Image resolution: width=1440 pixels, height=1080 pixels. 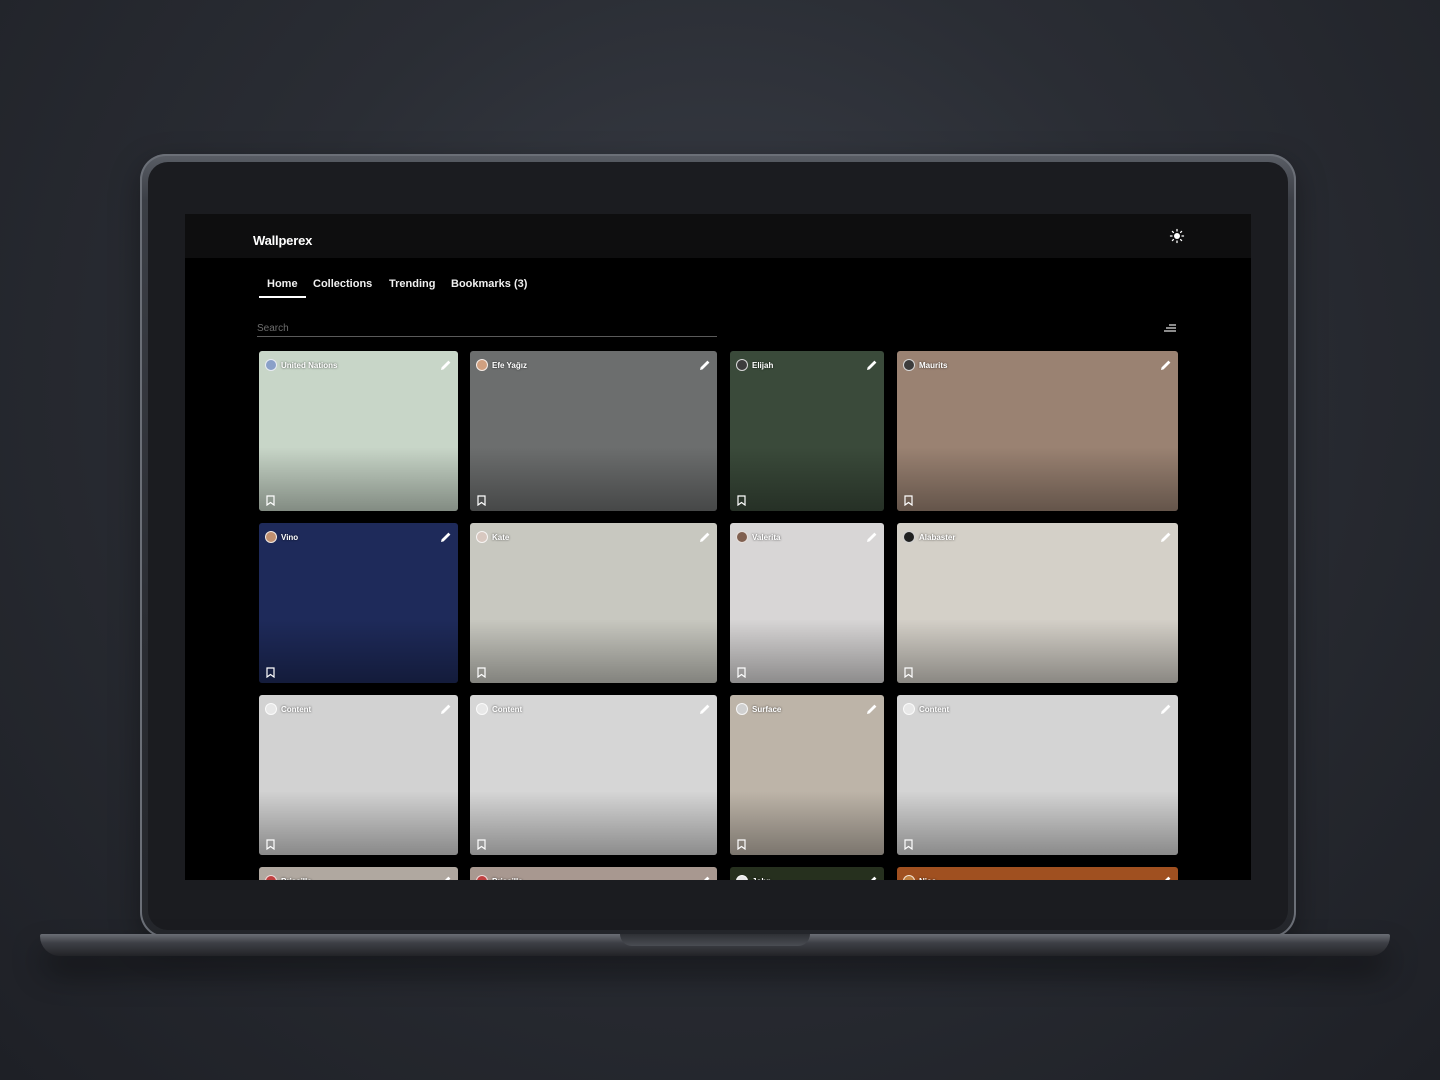 I want to click on card-author: Nico, so click(x=919, y=877).